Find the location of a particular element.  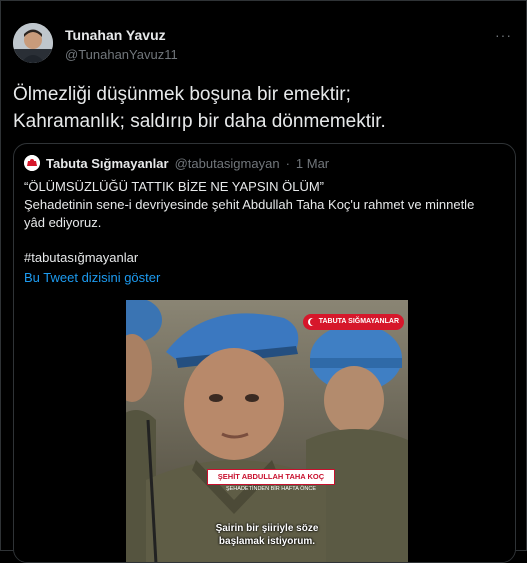

more-horizontal-icon: ··· is located at coordinates (503, 35).